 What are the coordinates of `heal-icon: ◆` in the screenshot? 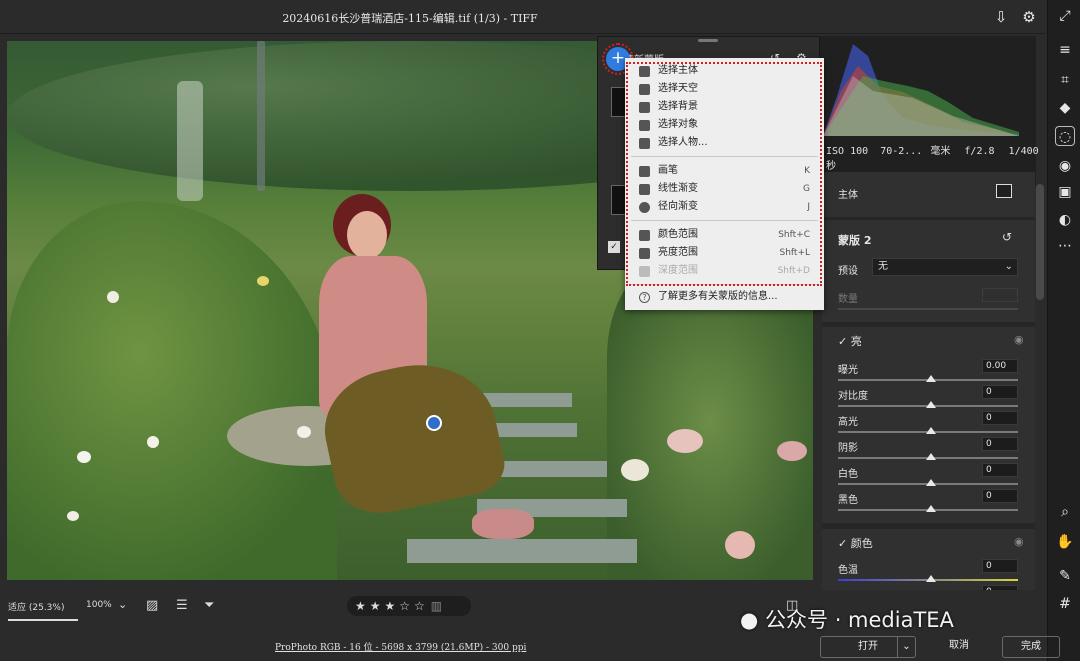 It's located at (1065, 108).